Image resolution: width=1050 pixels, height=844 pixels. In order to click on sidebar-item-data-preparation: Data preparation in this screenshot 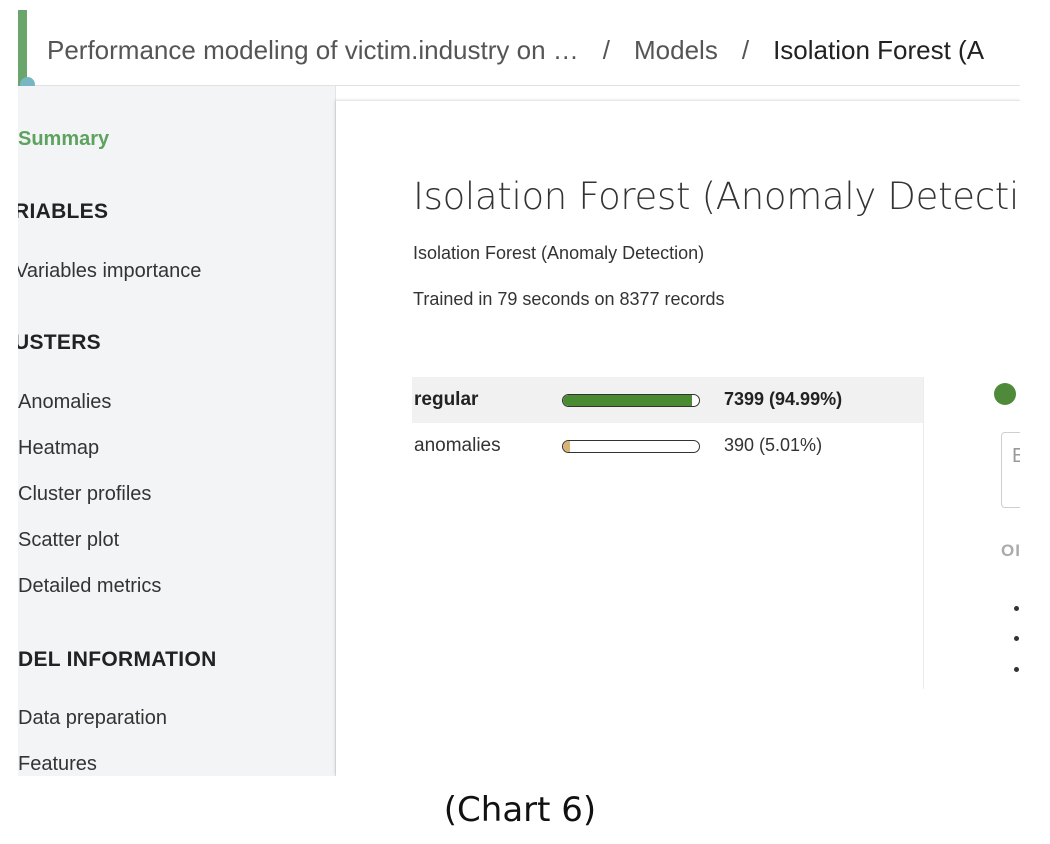, I will do `click(92, 718)`.